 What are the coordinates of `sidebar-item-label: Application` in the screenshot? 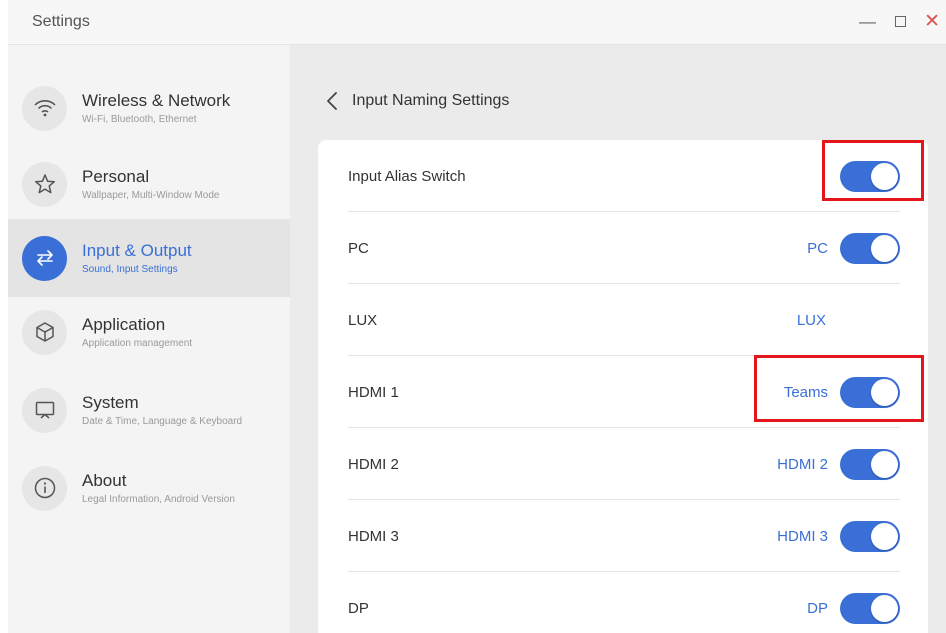 It's located at (124, 324).